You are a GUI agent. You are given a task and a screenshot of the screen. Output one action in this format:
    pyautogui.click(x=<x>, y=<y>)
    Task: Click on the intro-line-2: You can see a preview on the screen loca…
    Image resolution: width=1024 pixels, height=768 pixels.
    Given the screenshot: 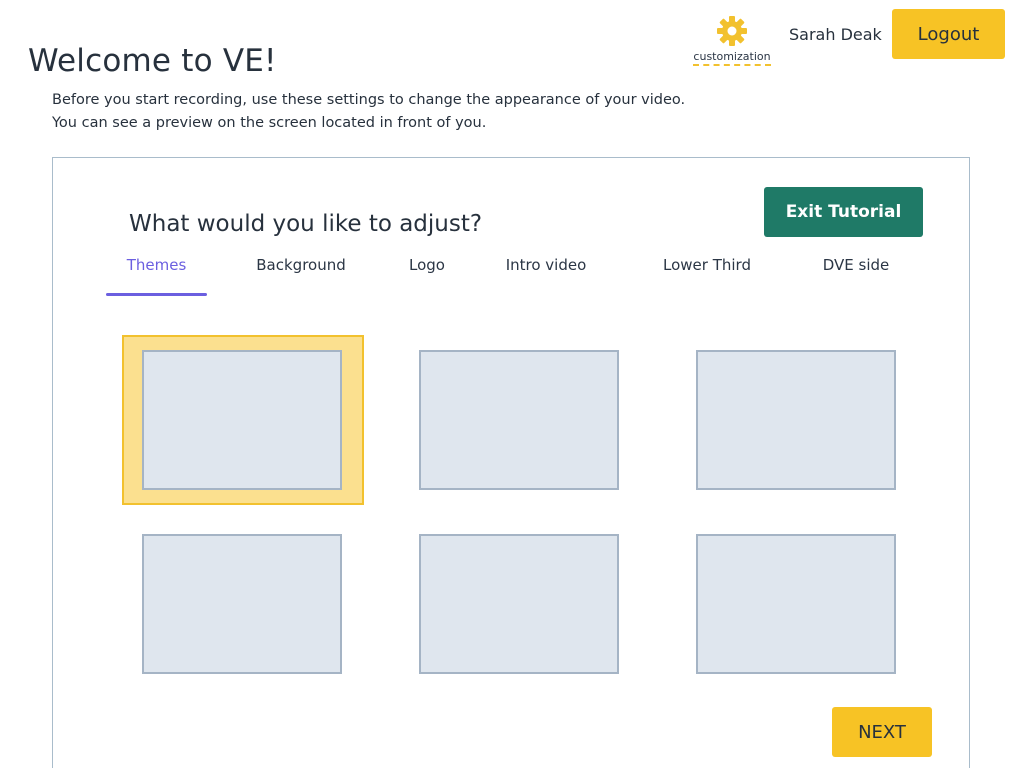 What is the action you would take?
    pyautogui.click(x=269, y=123)
    